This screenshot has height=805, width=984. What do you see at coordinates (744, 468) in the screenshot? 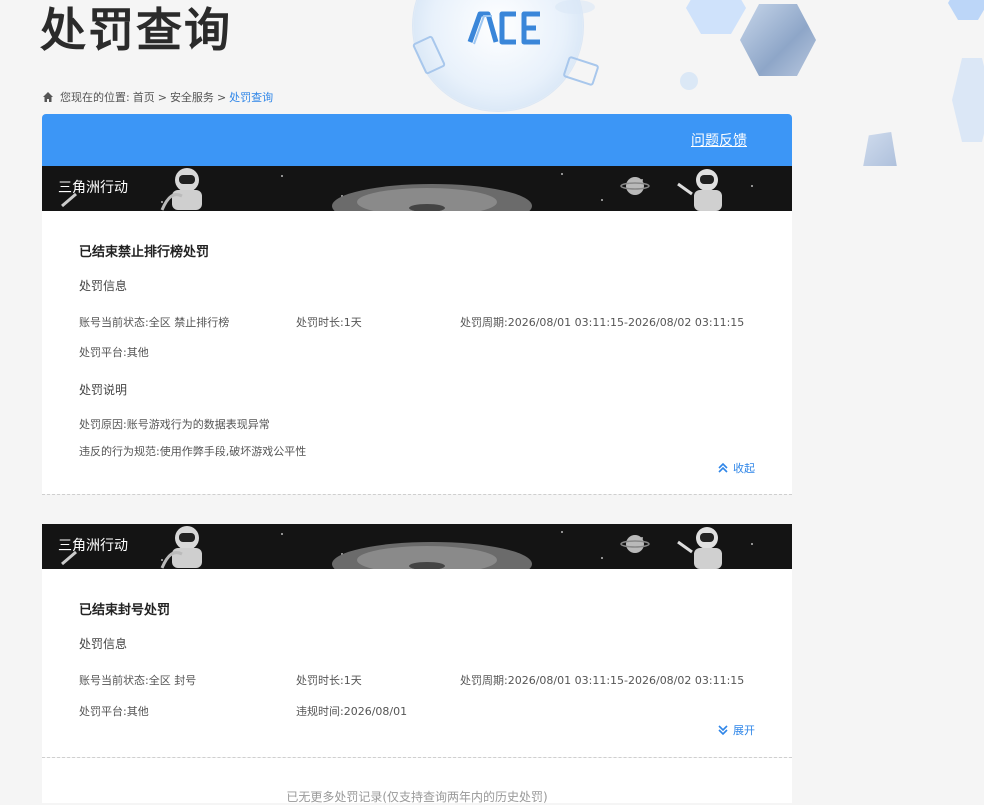
I see `collapse-label: 收起` at bounding box center [744, 468].